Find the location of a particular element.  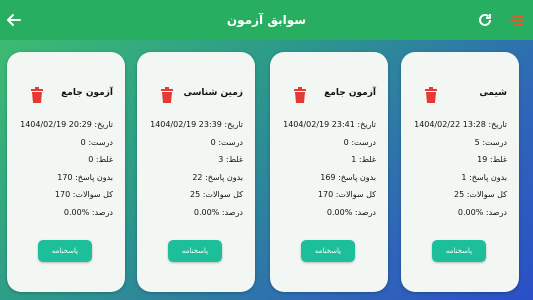

unanswered-value: 22 is located at coordinates (197, 177).